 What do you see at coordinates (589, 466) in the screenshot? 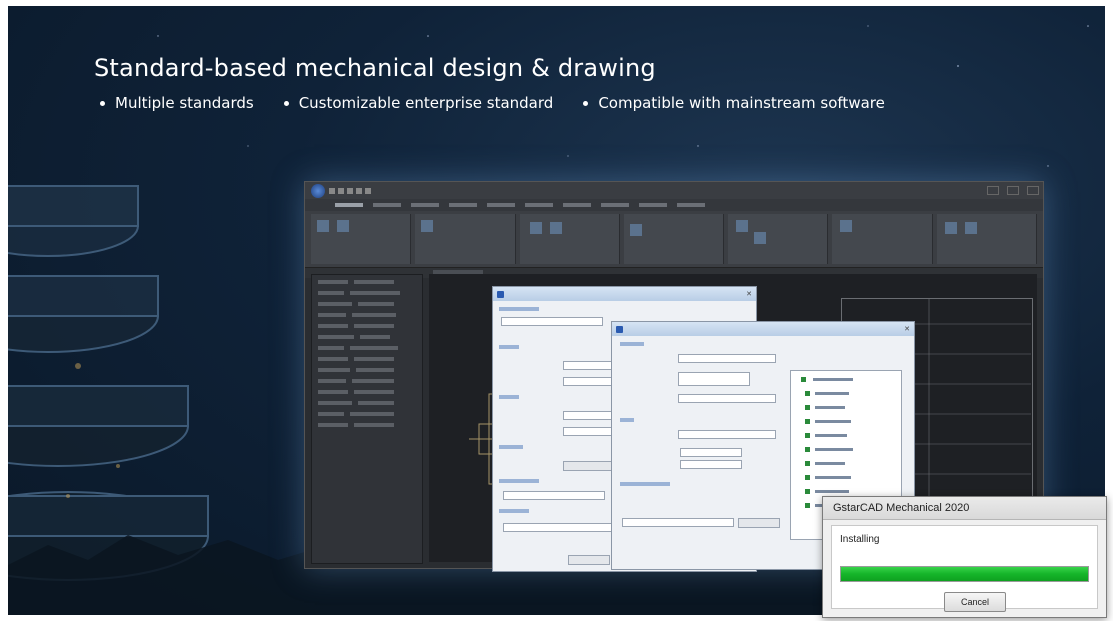
I see `dialog-option-button` at bounding box center [589, 466].